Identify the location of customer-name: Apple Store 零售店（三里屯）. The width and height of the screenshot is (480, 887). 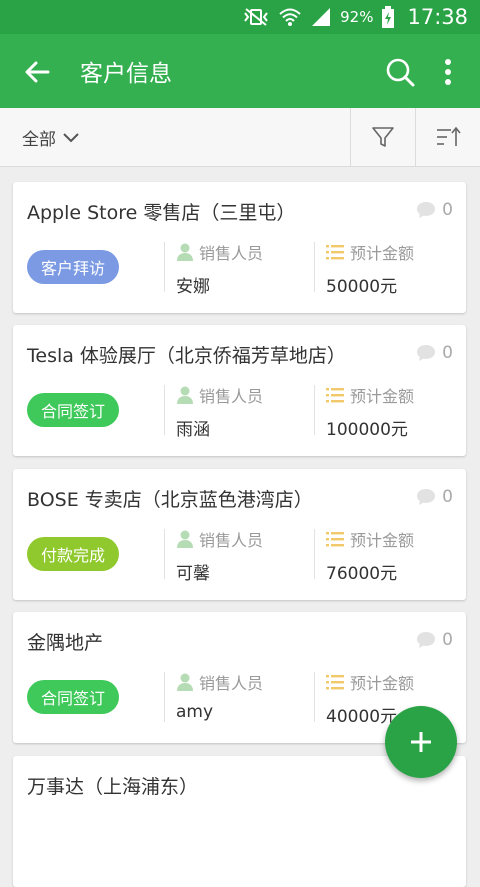
(161, 213).